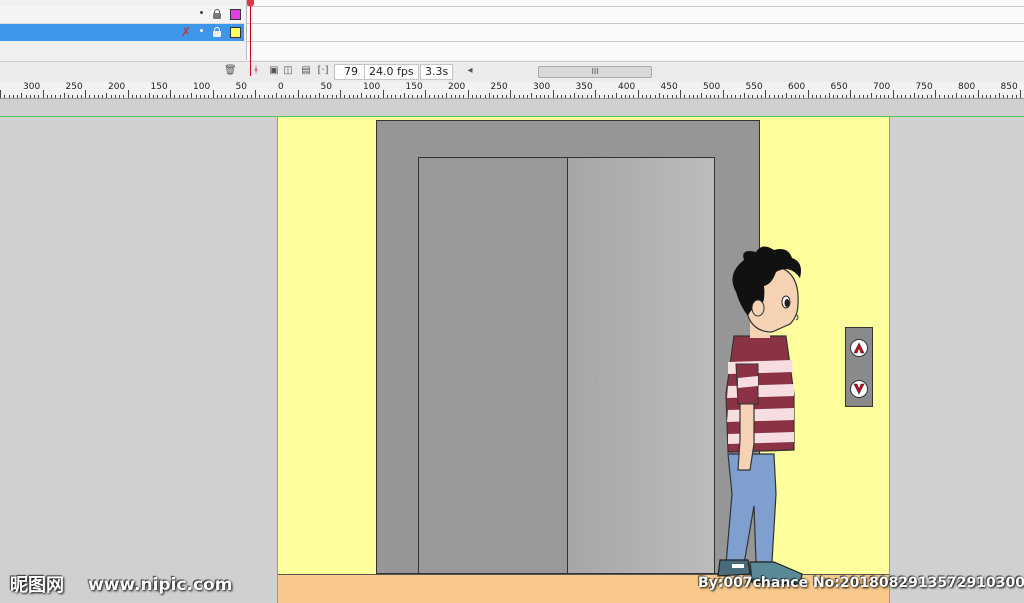 The height and width of the screenshot is (603, 1024). What do you see at coordinates (326, 87) in the screenshot?
I see `ruler-label: 50` at bounding box center [326, 87].